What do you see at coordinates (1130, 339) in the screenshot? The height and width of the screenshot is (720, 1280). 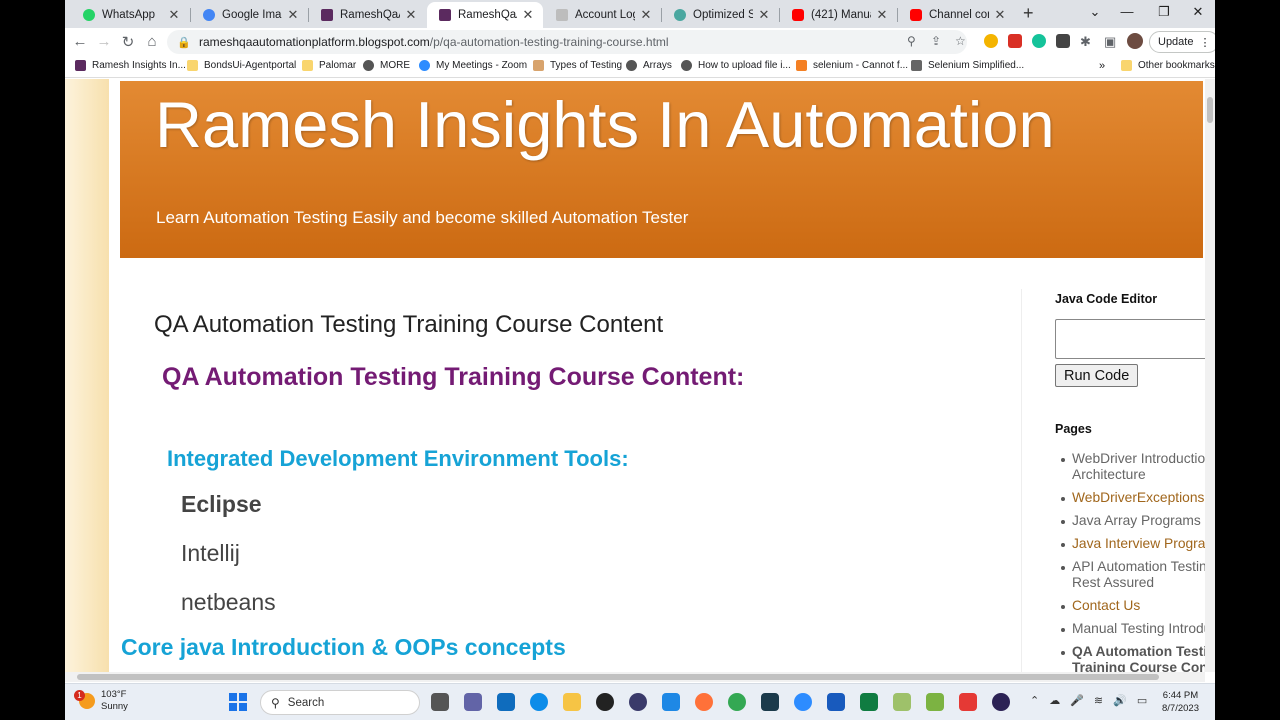 I see `code-editor-input` at bounding box center [1130, 339].